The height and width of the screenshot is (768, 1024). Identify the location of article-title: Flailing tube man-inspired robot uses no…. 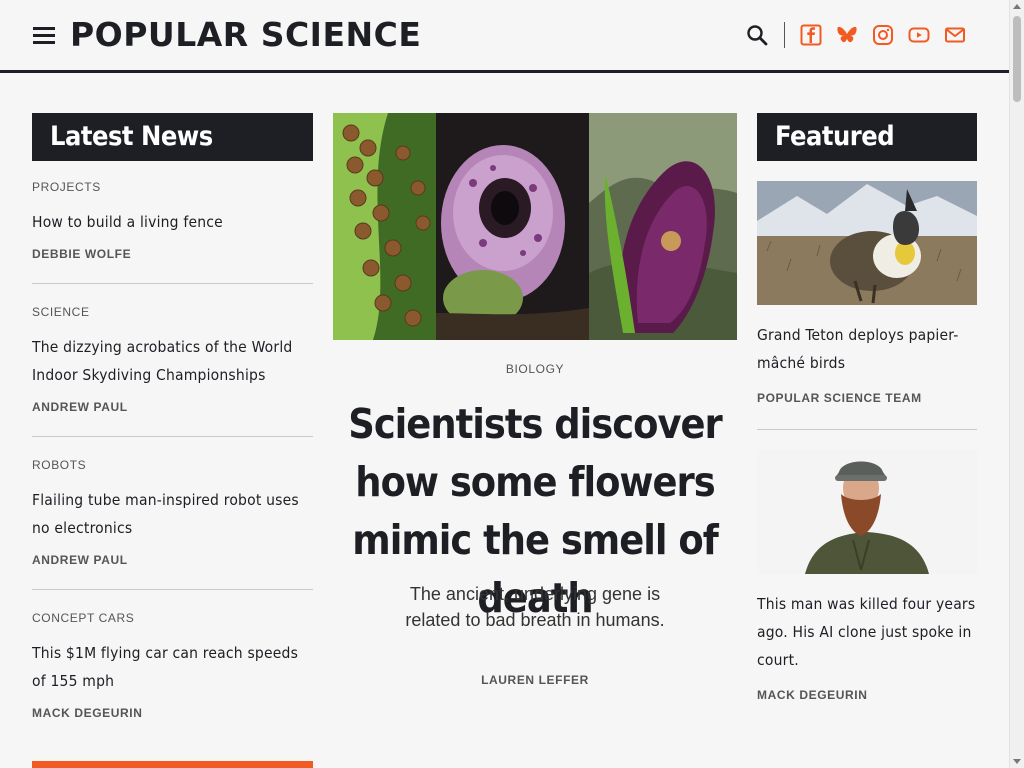
(172, 514).